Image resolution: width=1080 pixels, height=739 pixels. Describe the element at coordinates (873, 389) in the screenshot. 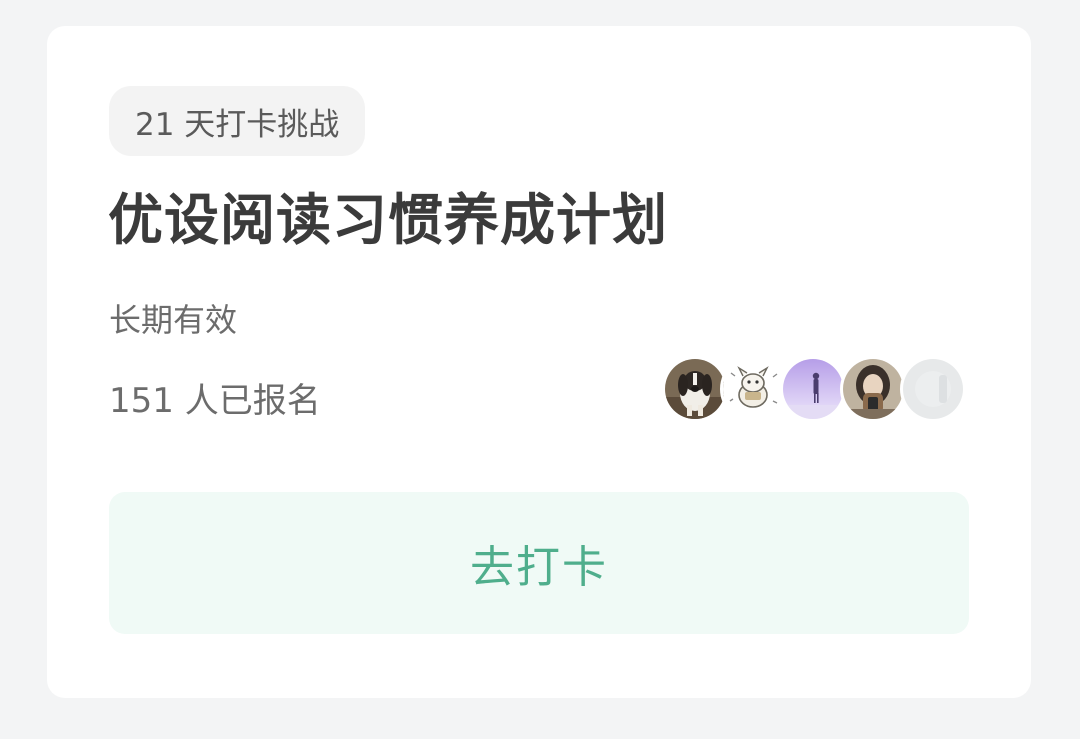

I see `girl-selfie-avatar` at that location.